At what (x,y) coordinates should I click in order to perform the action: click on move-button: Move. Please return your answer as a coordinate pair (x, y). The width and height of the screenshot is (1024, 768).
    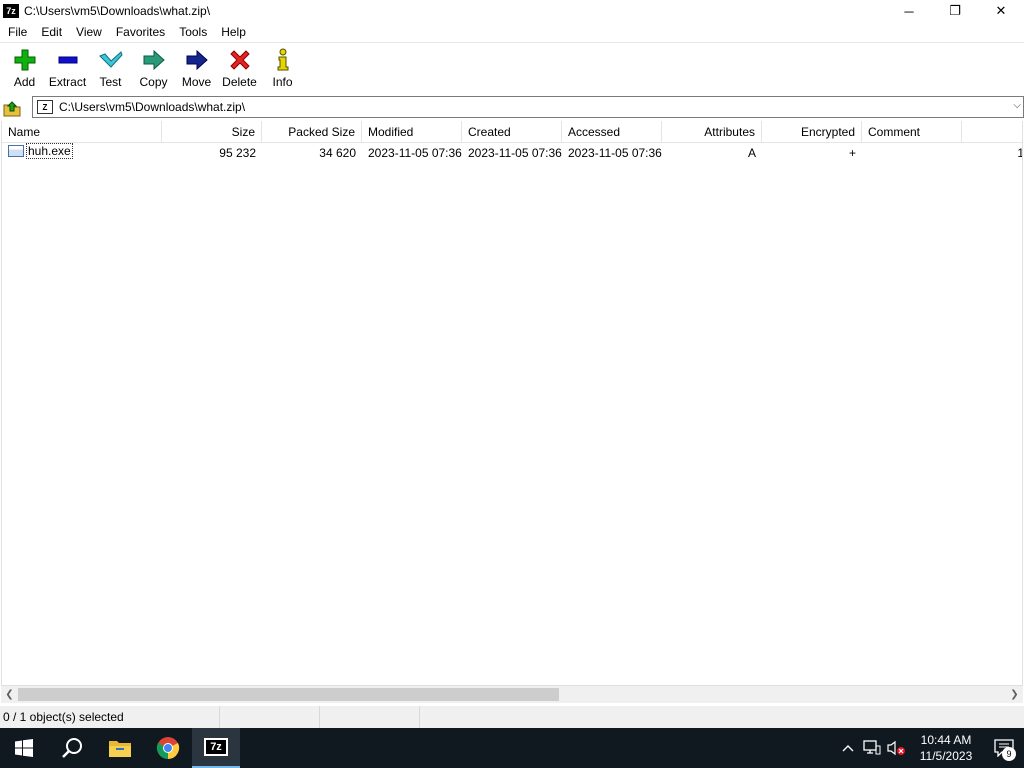
    Looking at the image, I should click on (196, 68).